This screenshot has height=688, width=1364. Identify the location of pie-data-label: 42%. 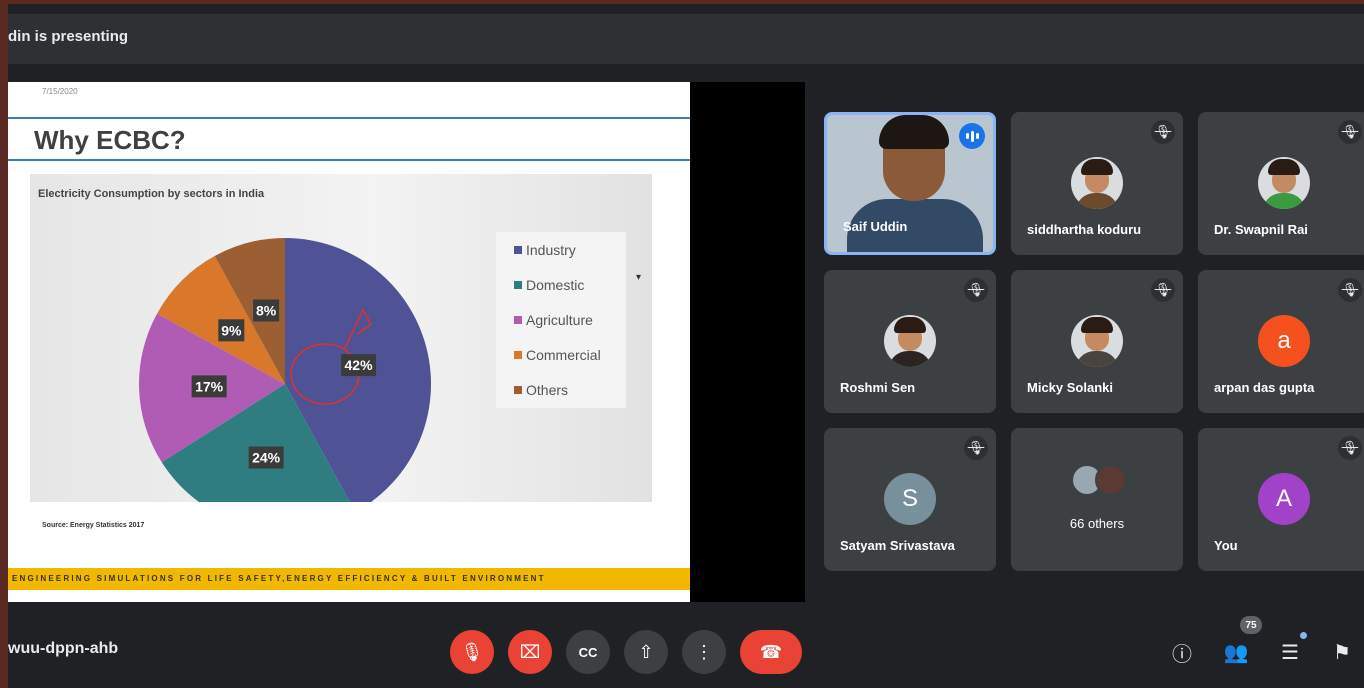
(359, 365).